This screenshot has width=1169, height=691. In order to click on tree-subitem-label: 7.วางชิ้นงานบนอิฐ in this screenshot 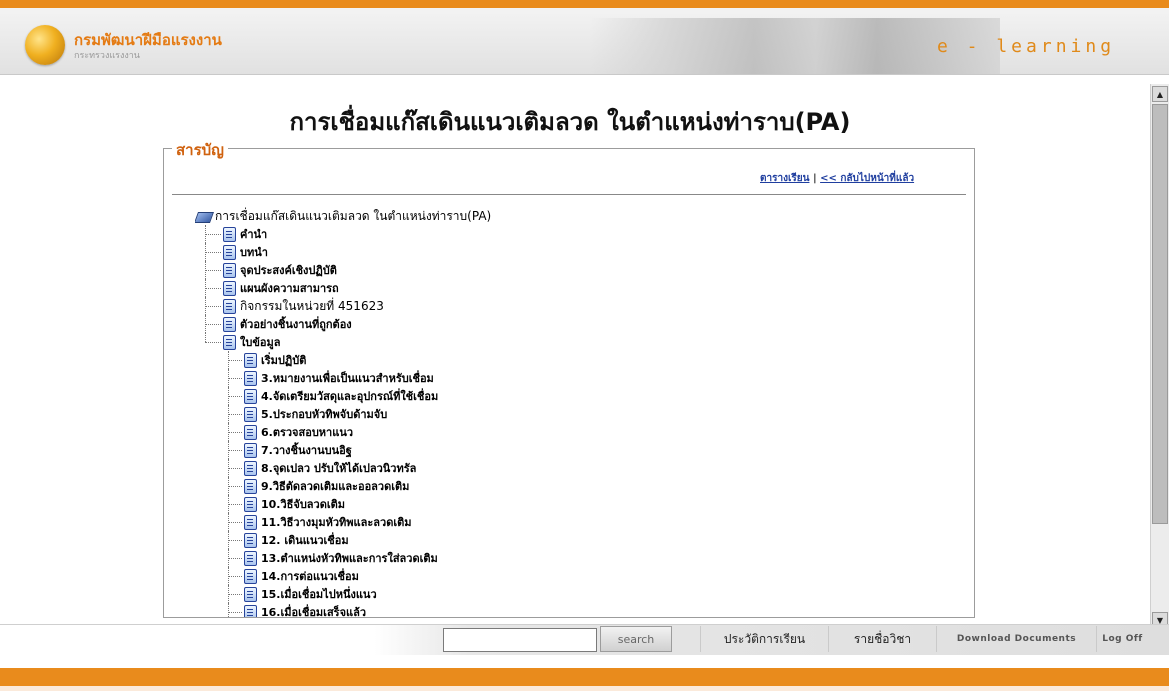, I will do `click(306, 450)`.